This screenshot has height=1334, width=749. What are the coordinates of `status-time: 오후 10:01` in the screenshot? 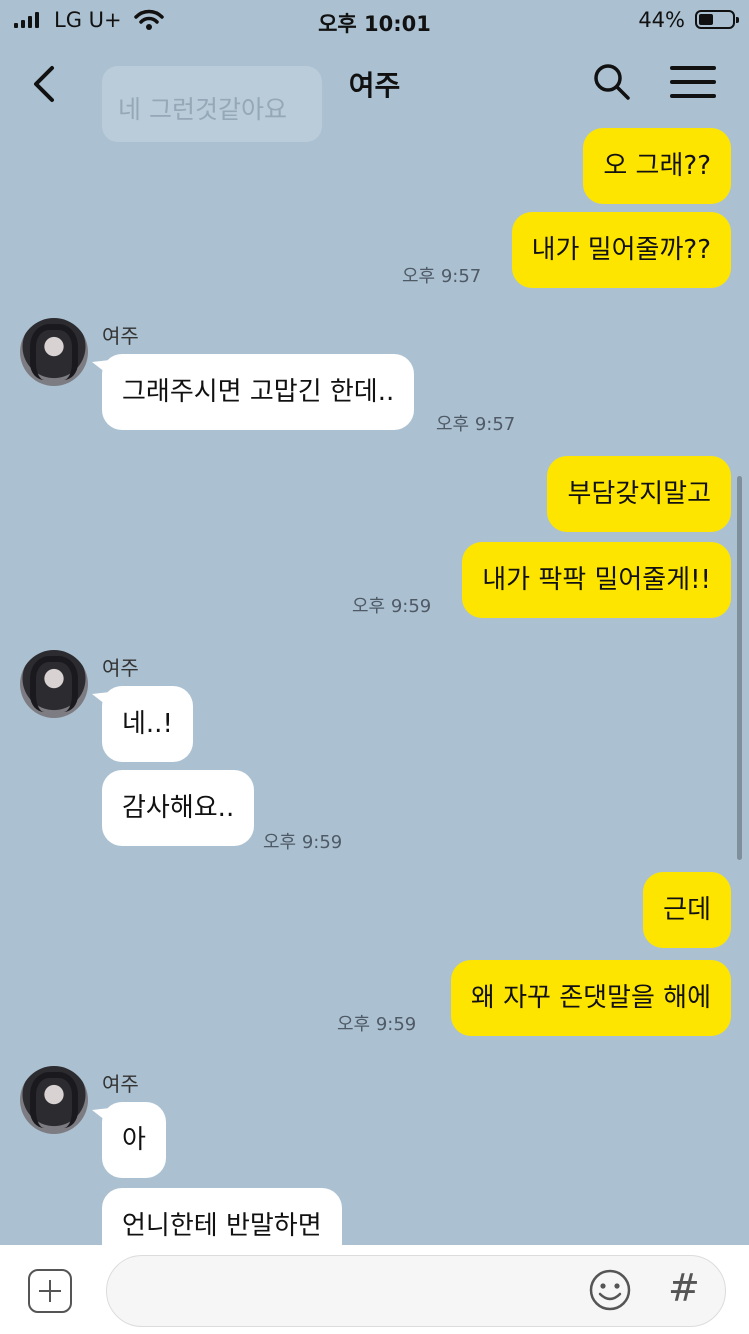 It's located at (374, 24).